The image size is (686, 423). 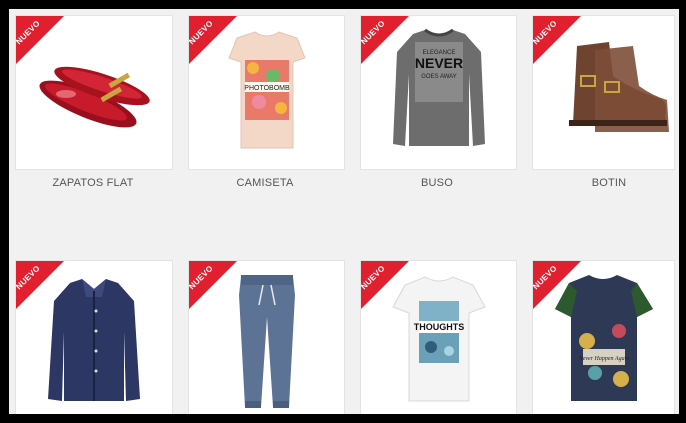 What do you see at coordinates (94, 340) in the screenshot?
I see `navy-blouse-image` at bounding box center [94, 340].